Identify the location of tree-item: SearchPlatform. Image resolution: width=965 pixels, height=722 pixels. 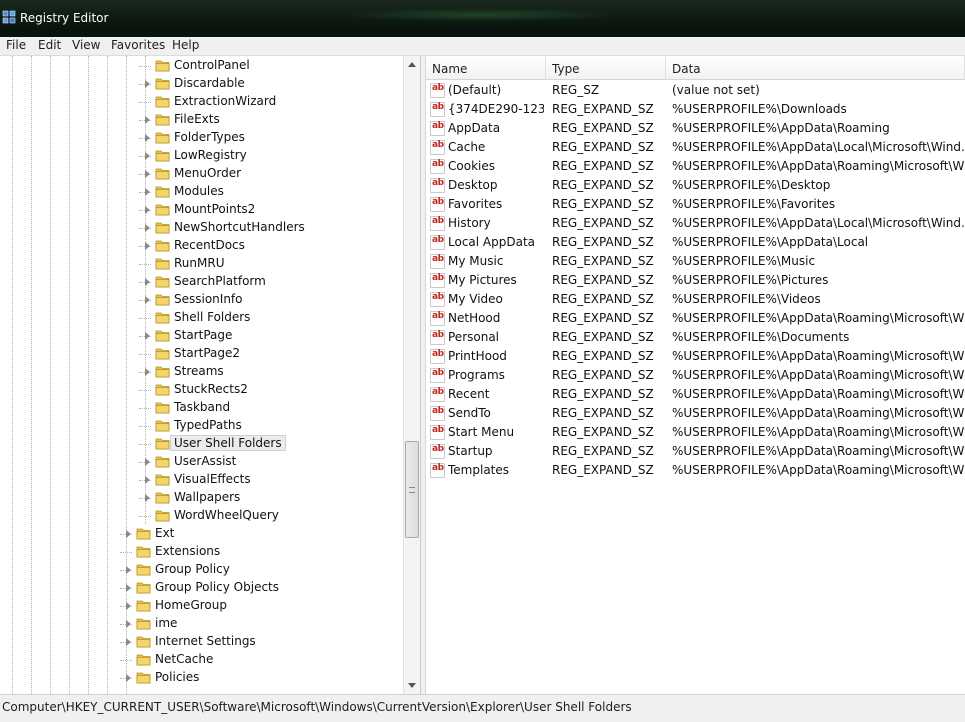
(269, 282).